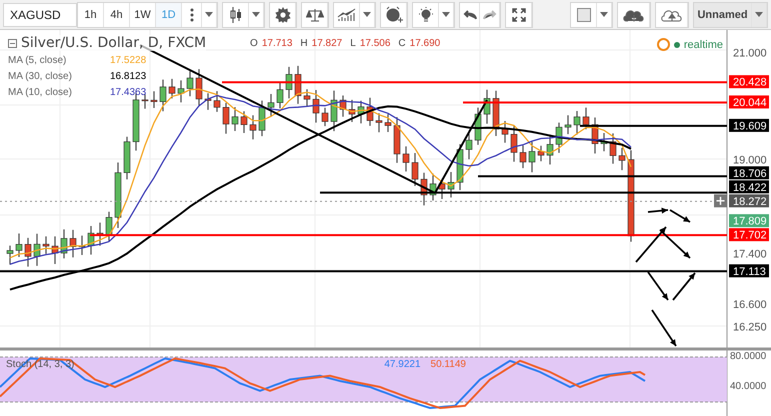 The image size is (771, 416). I want to click on oscillator-axis-label: 40.0000, so click(748, 387).